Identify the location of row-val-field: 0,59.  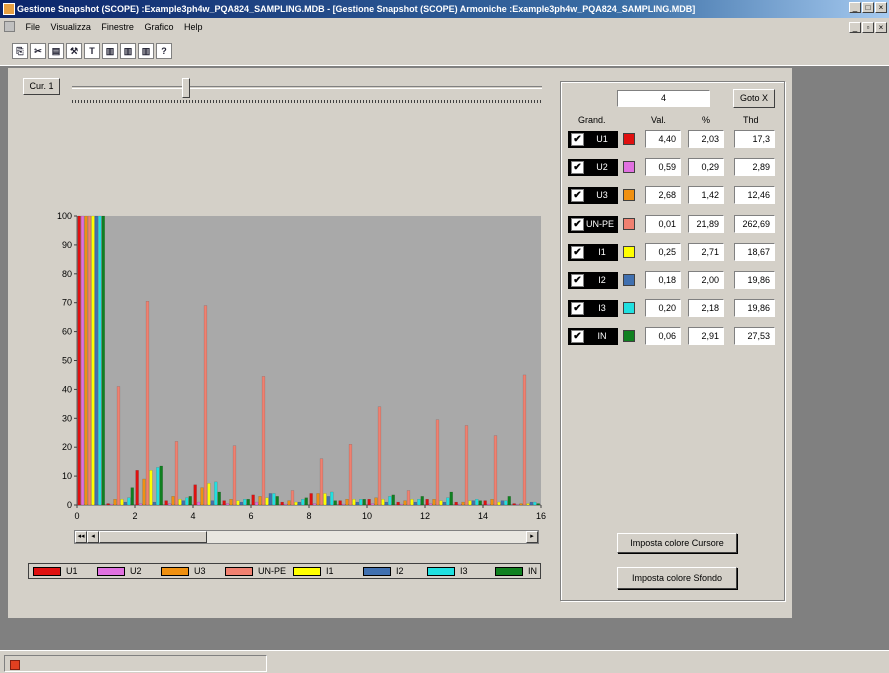
(663, 167).